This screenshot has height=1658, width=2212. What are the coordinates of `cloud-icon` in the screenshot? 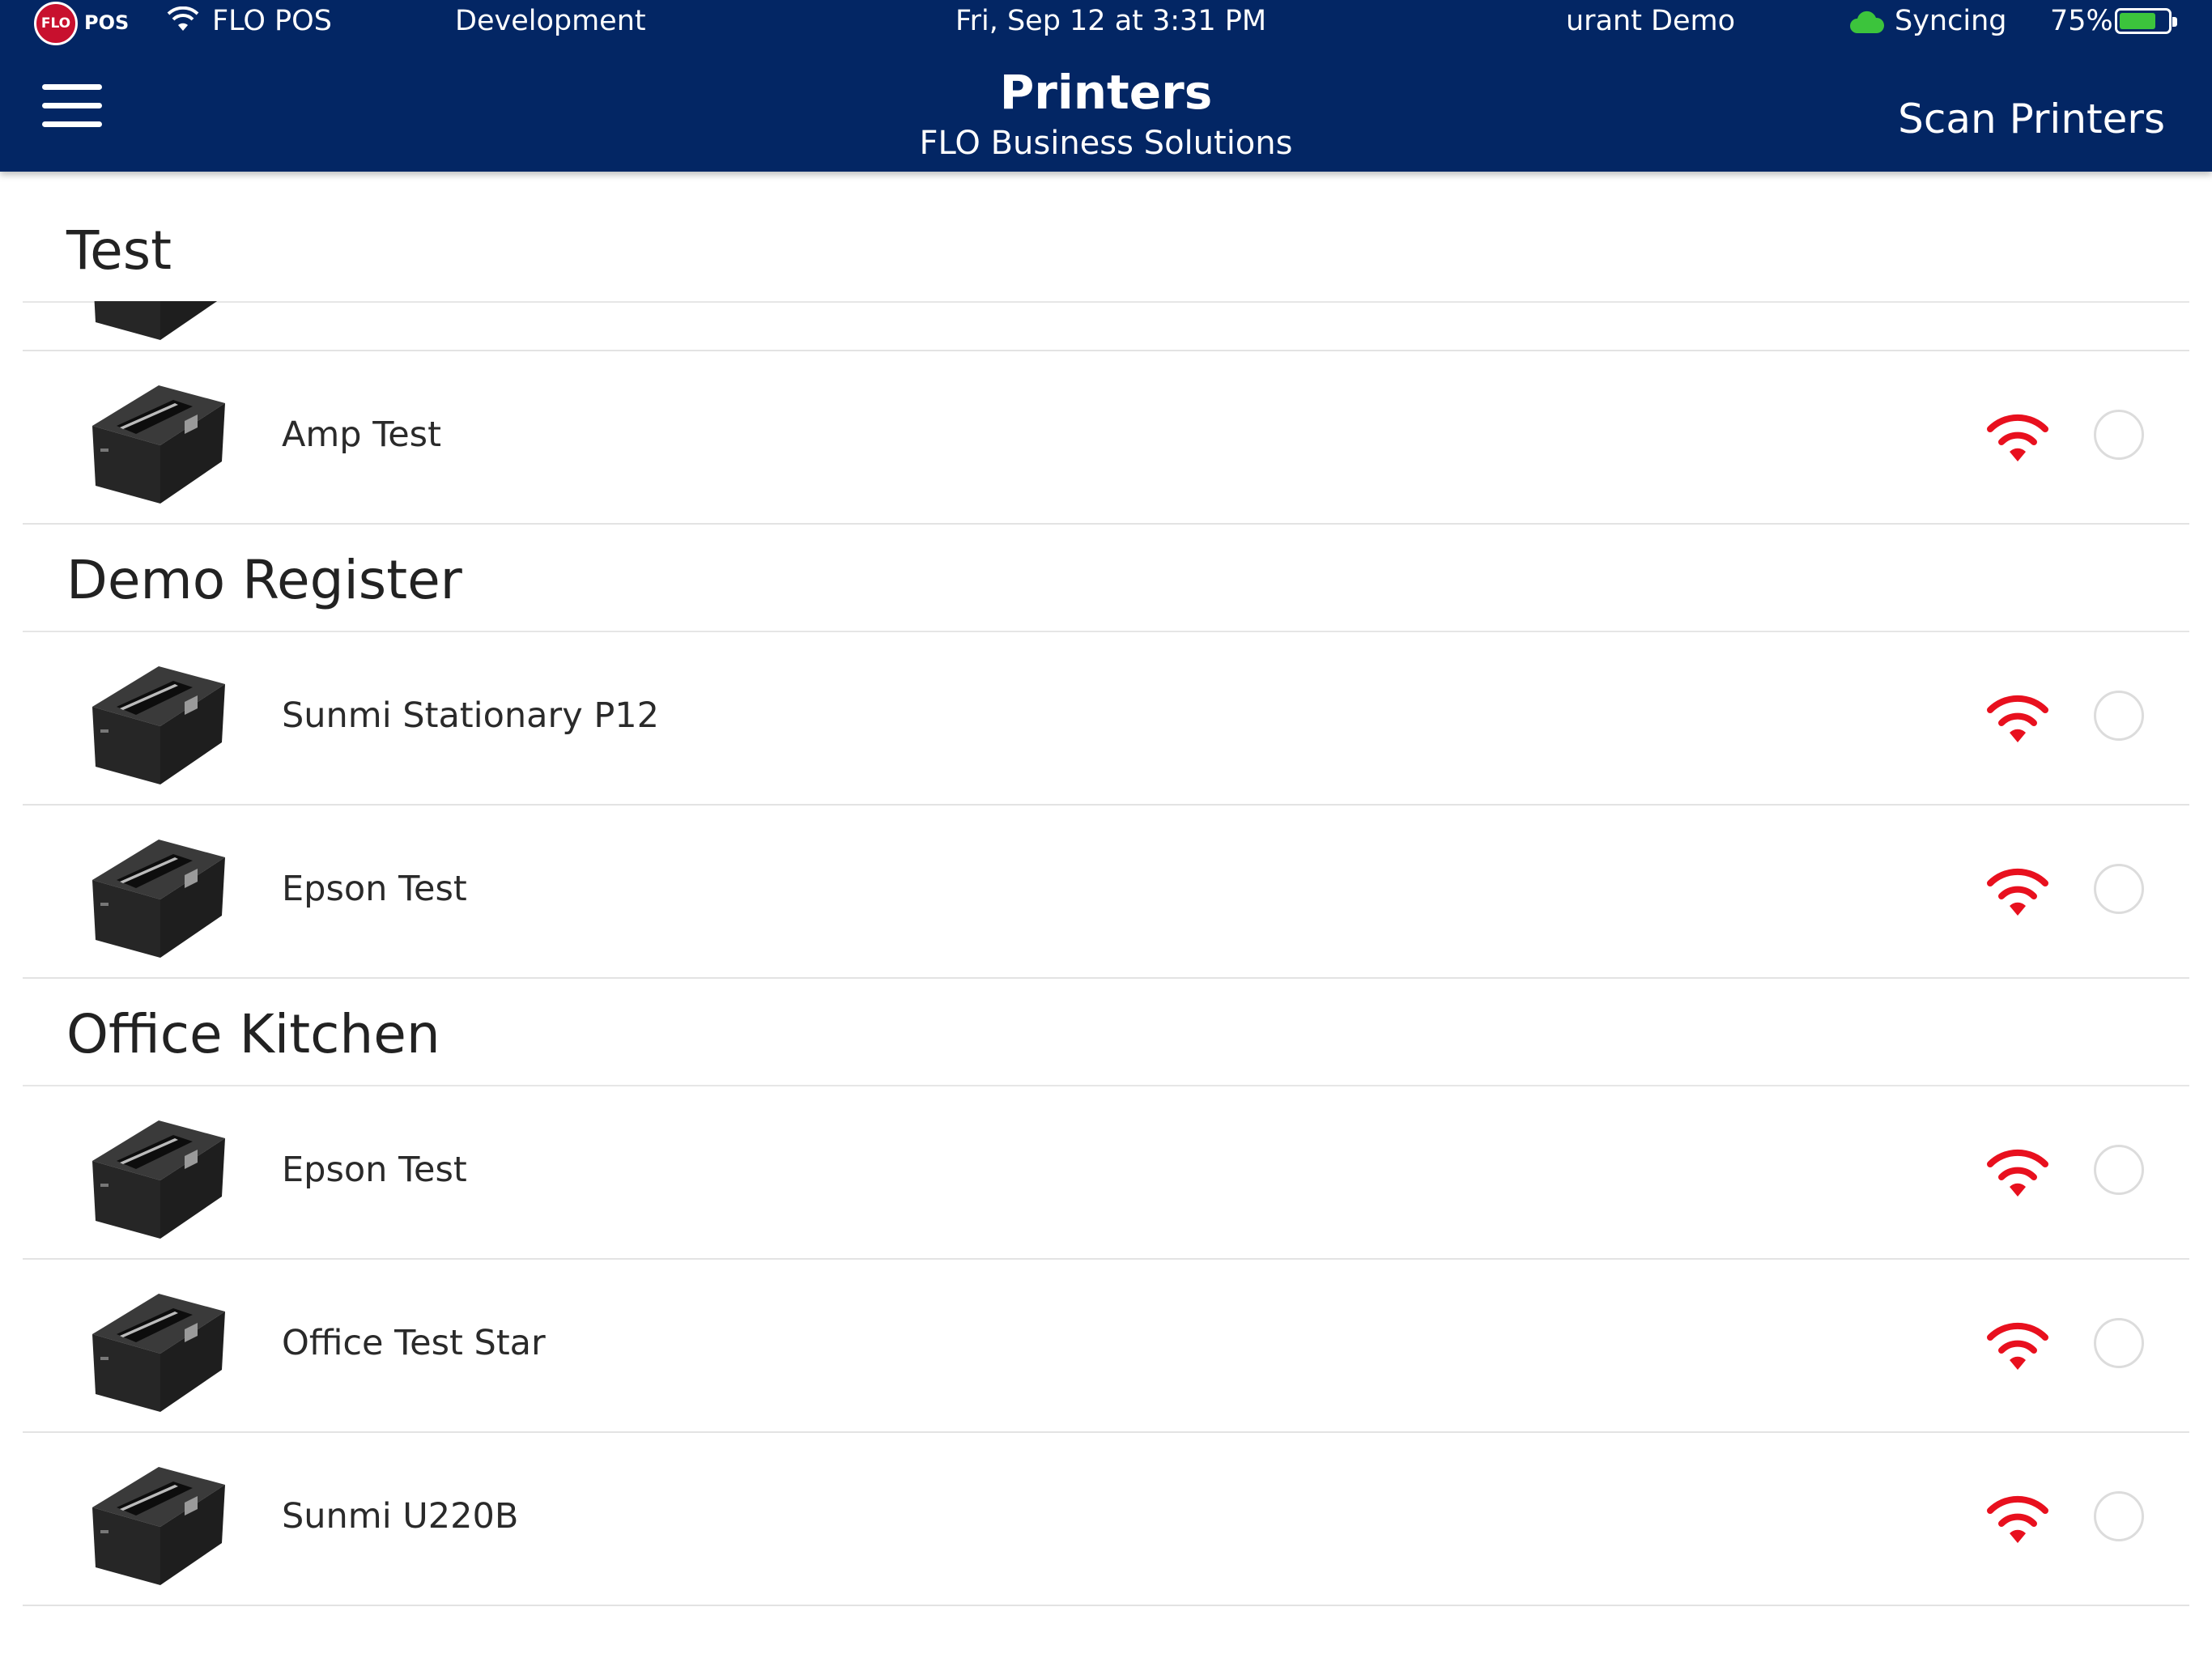 It's located at (1867, 26).